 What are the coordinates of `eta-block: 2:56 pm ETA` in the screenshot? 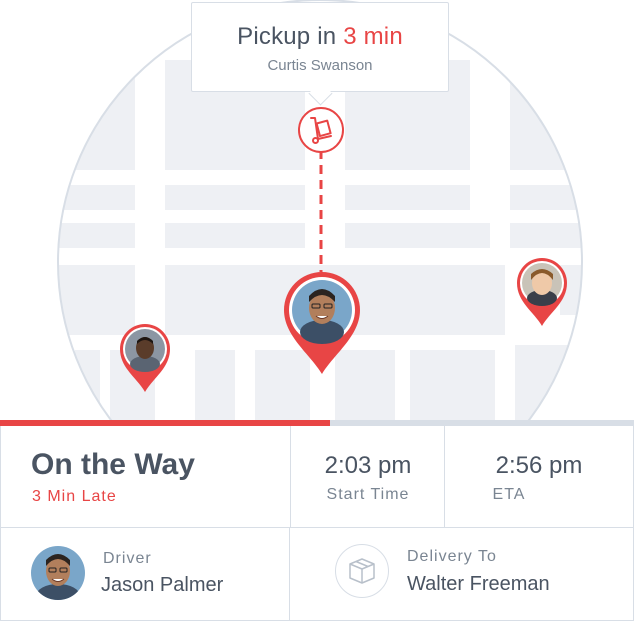 It's located at (539, 478).